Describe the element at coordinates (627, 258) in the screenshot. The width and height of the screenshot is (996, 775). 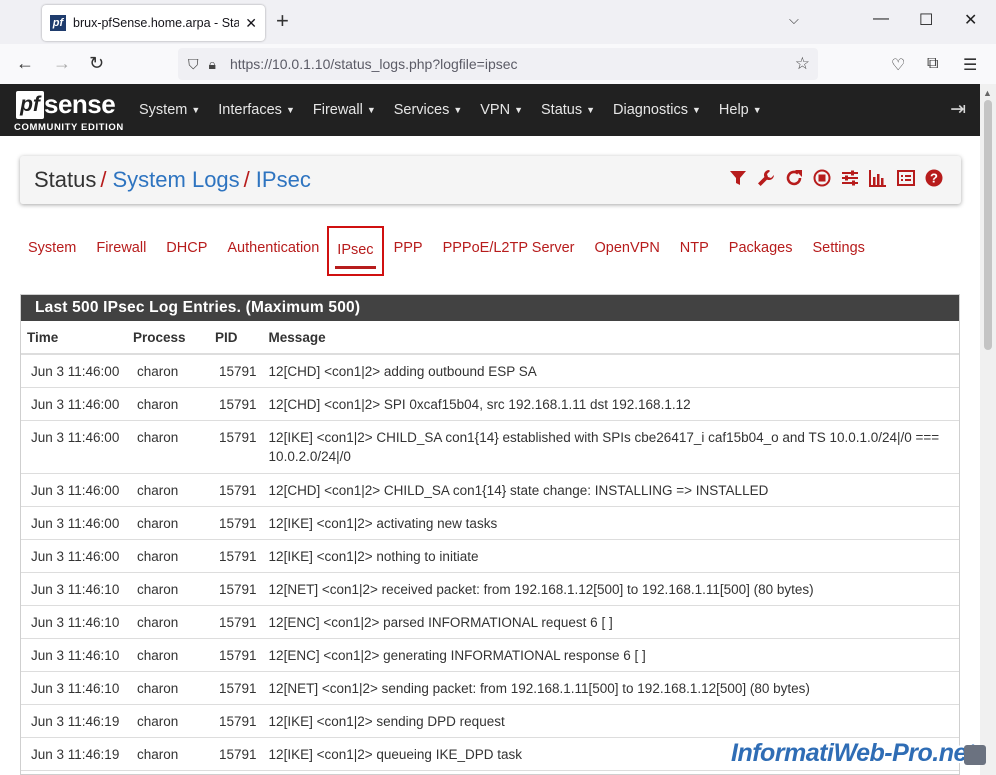
I see `tab-openvpn: OpenVPN` at that location.